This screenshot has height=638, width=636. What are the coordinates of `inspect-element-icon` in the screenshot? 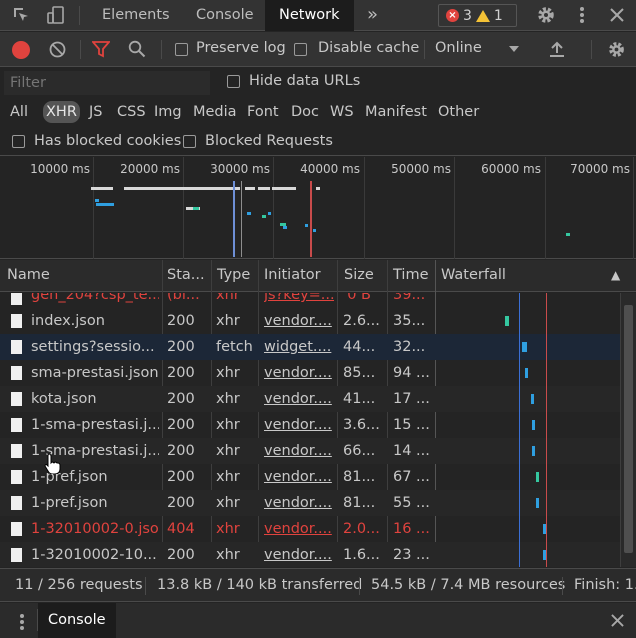 It's located at (21, 15).